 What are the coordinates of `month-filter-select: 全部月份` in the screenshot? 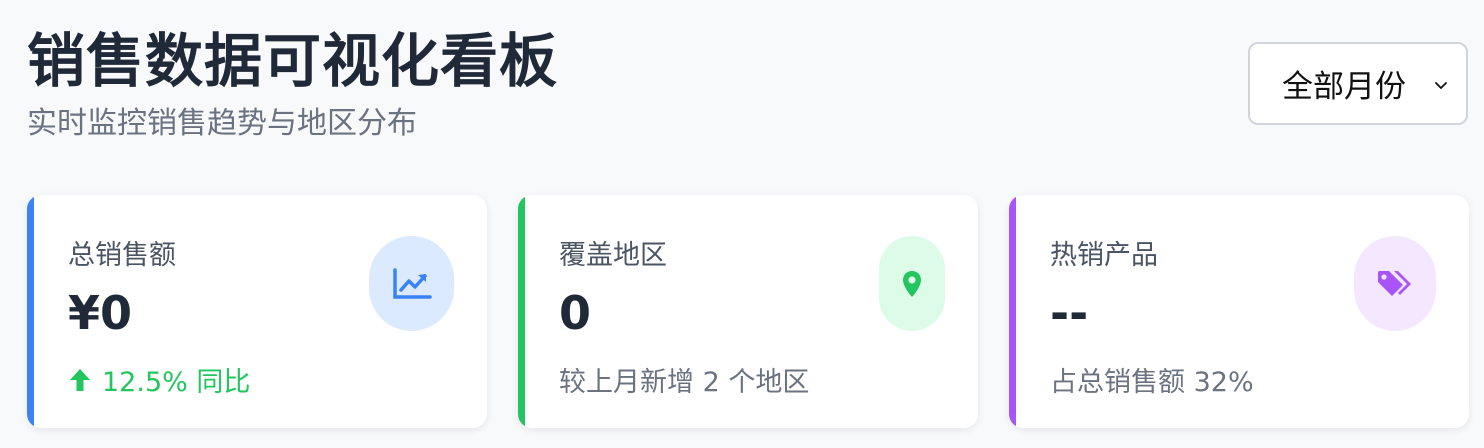 It's located at (1358, 83).